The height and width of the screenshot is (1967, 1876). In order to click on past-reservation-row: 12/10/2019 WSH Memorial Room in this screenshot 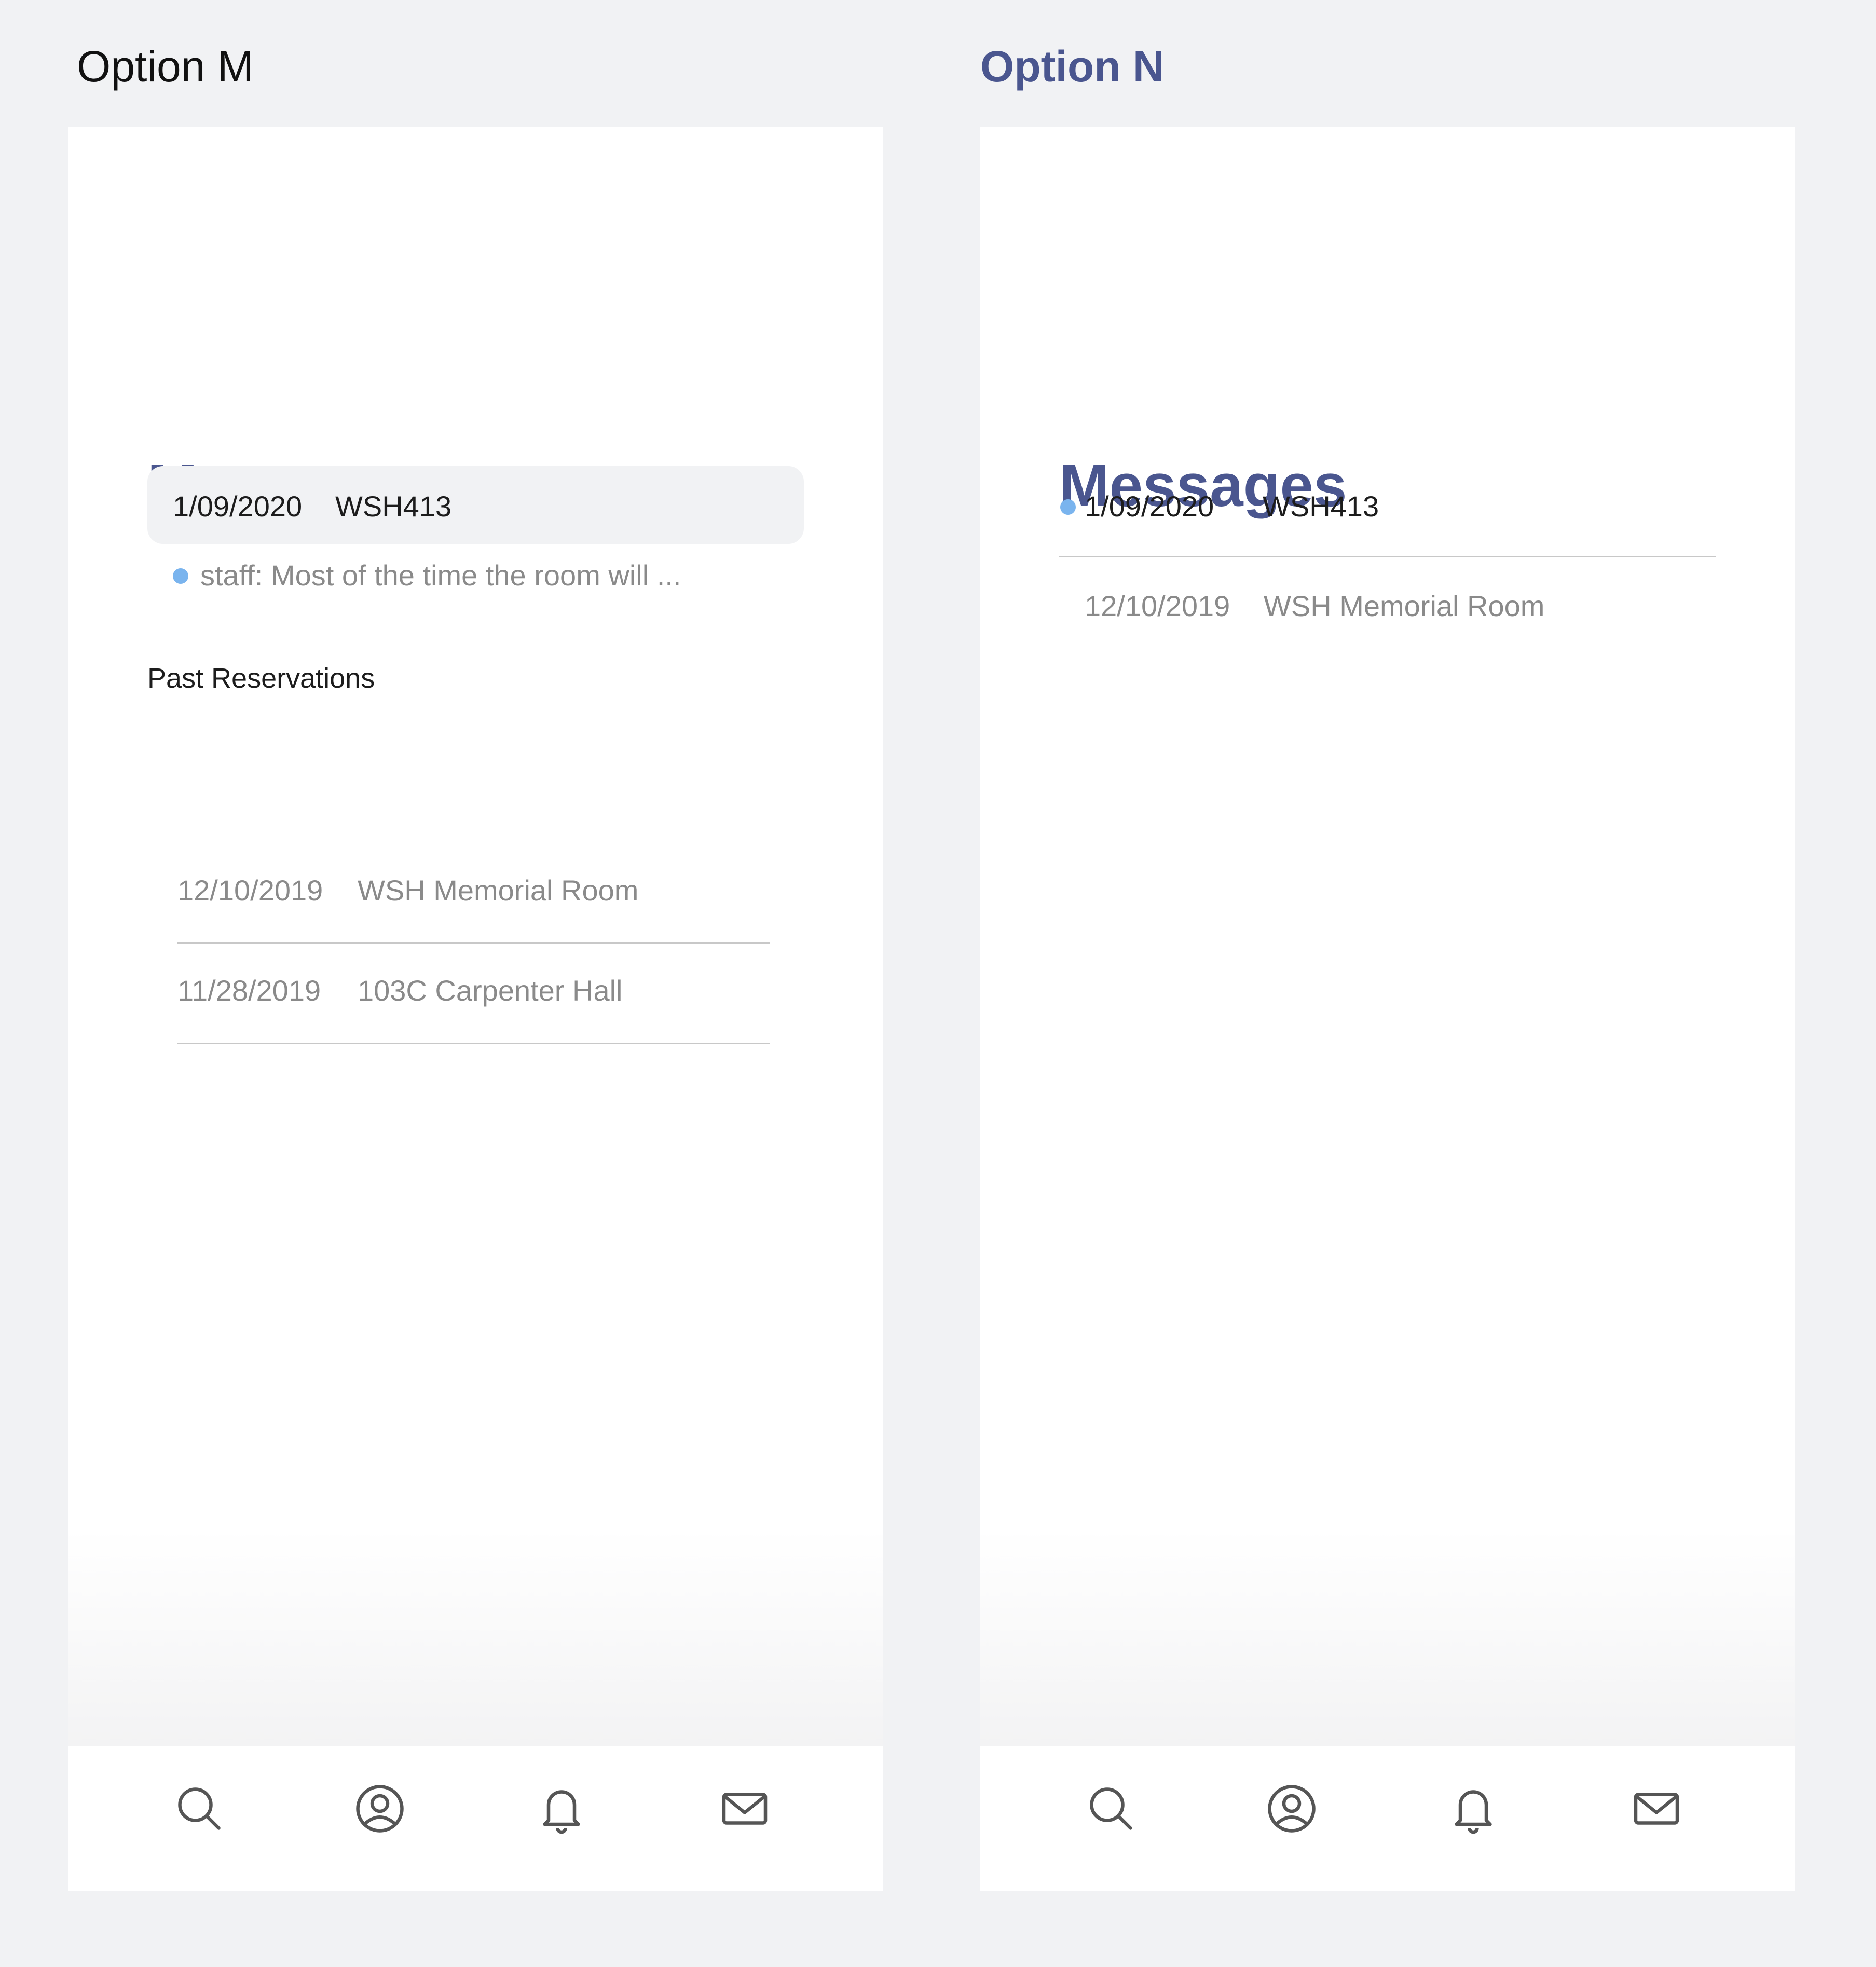, I will do `click(473, 893)`.